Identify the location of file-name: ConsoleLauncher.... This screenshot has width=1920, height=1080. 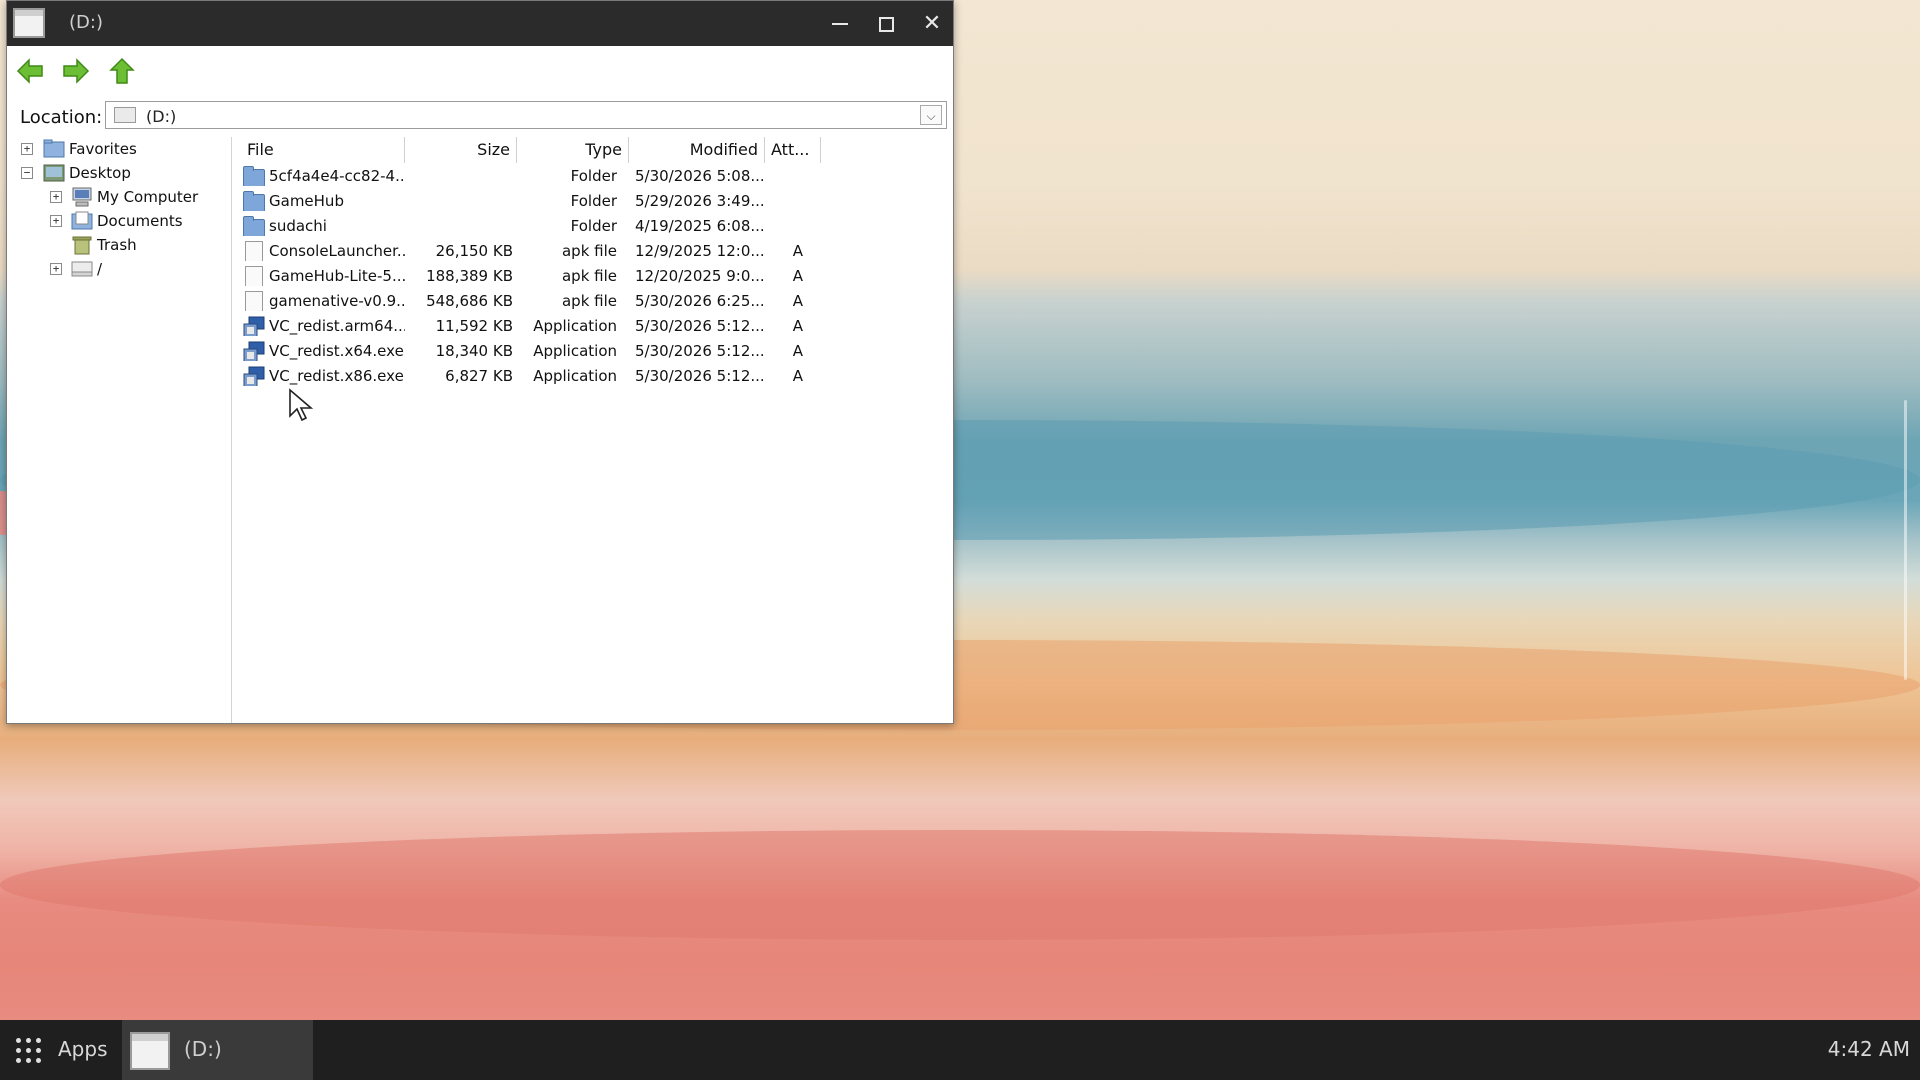
(337, 251).